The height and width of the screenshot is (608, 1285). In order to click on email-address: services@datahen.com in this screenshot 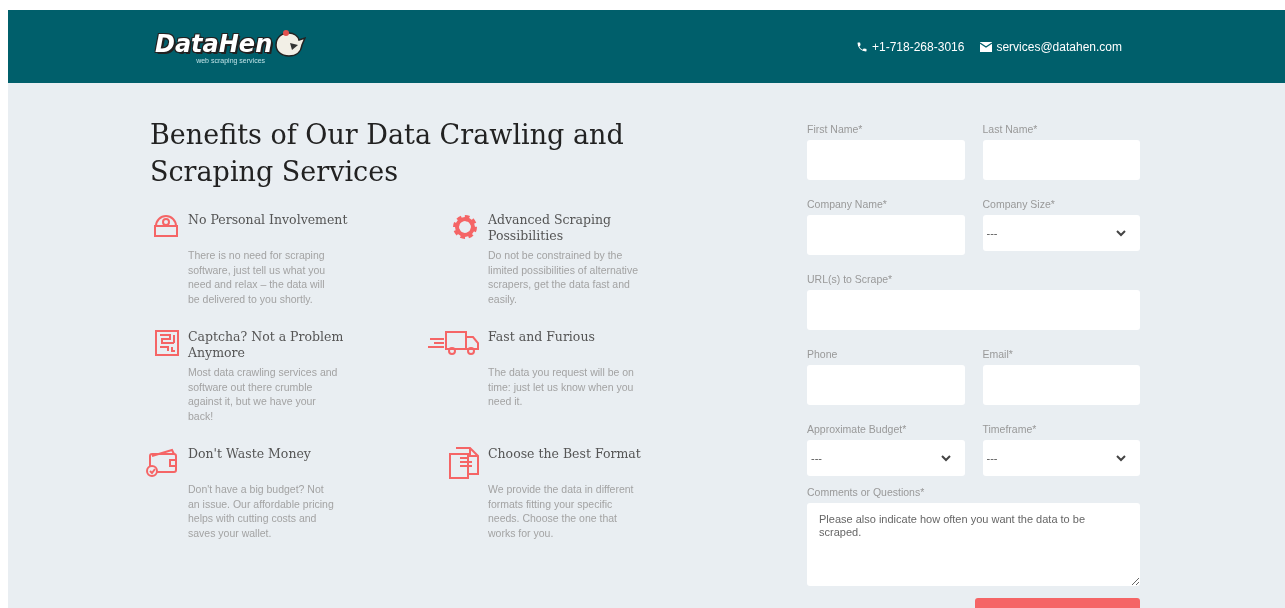, I will do `click(1059, 46)`.